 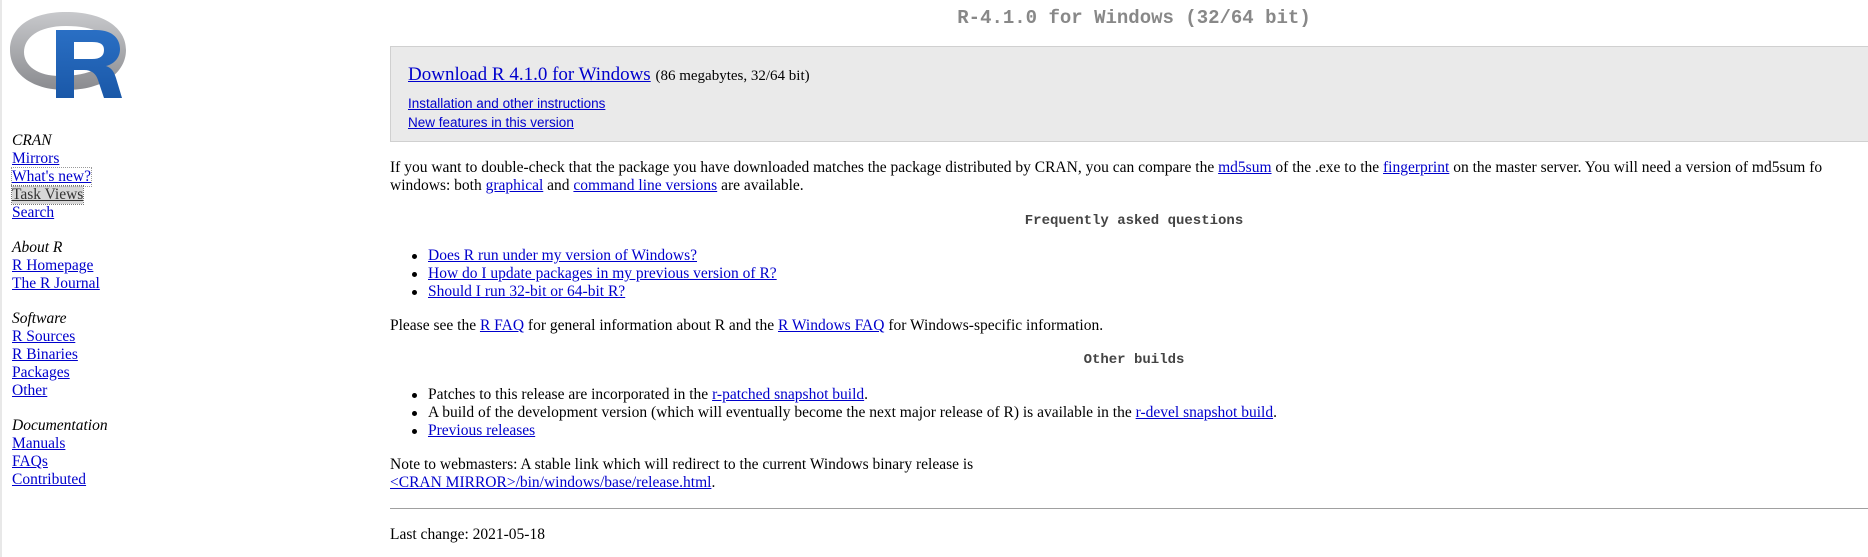 What do you see at coordinates (844, 431) in the screenshot?
I see `other-builds-item: Previous releases` at bounding box center [844, 431].